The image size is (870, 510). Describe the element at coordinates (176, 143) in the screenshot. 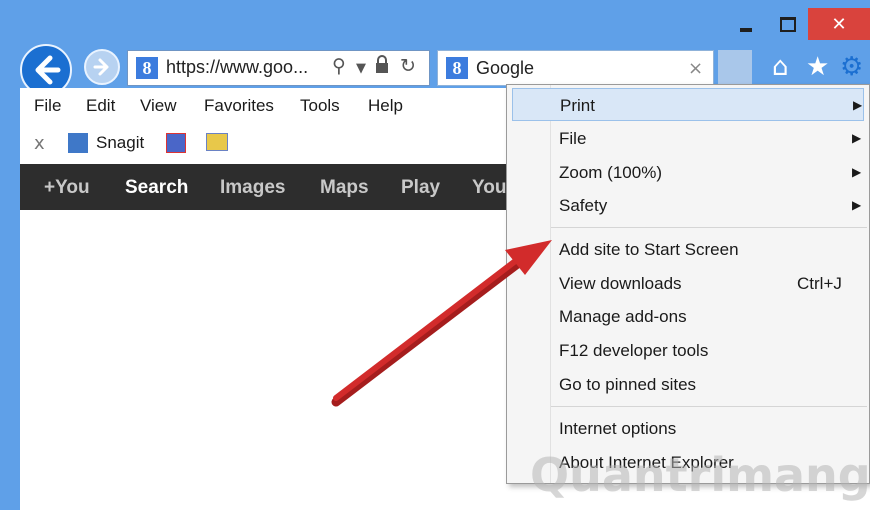

I see `capture-icon` at that location.